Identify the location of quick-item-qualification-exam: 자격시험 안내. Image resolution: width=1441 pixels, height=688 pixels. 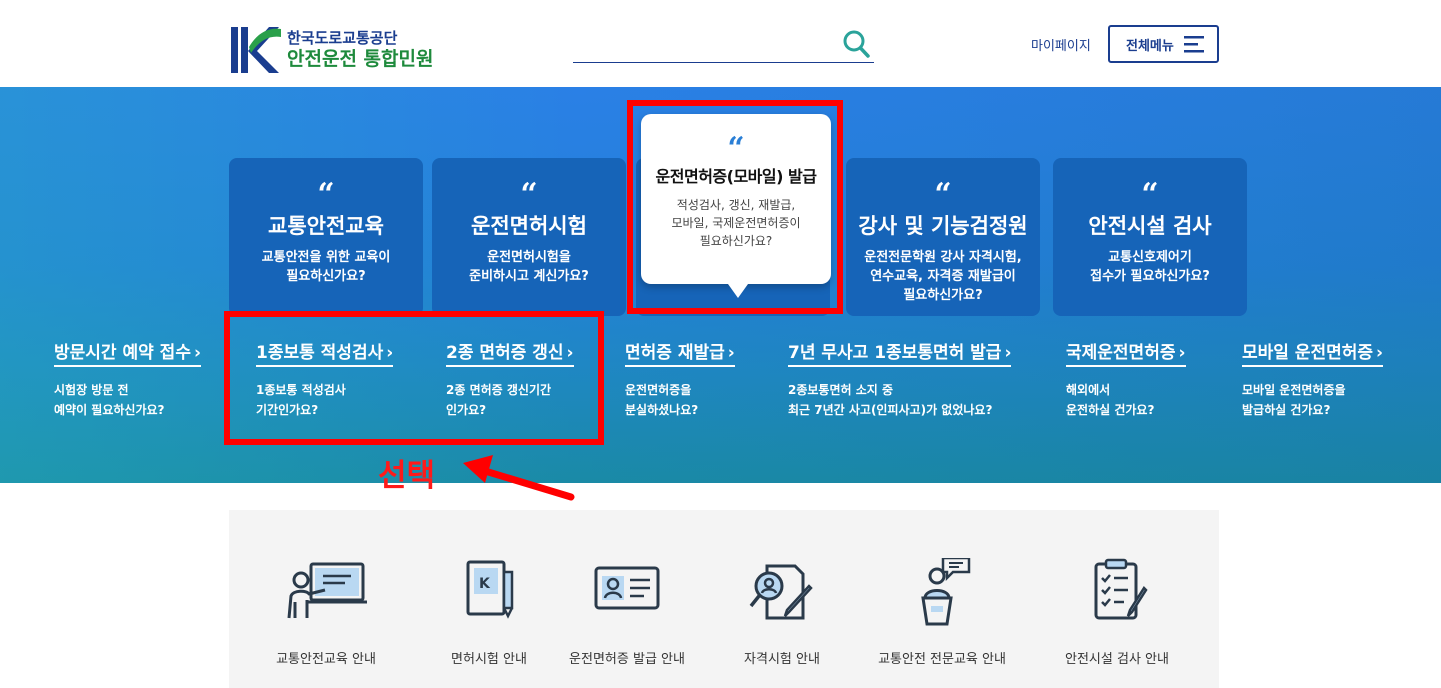
(782, 612).